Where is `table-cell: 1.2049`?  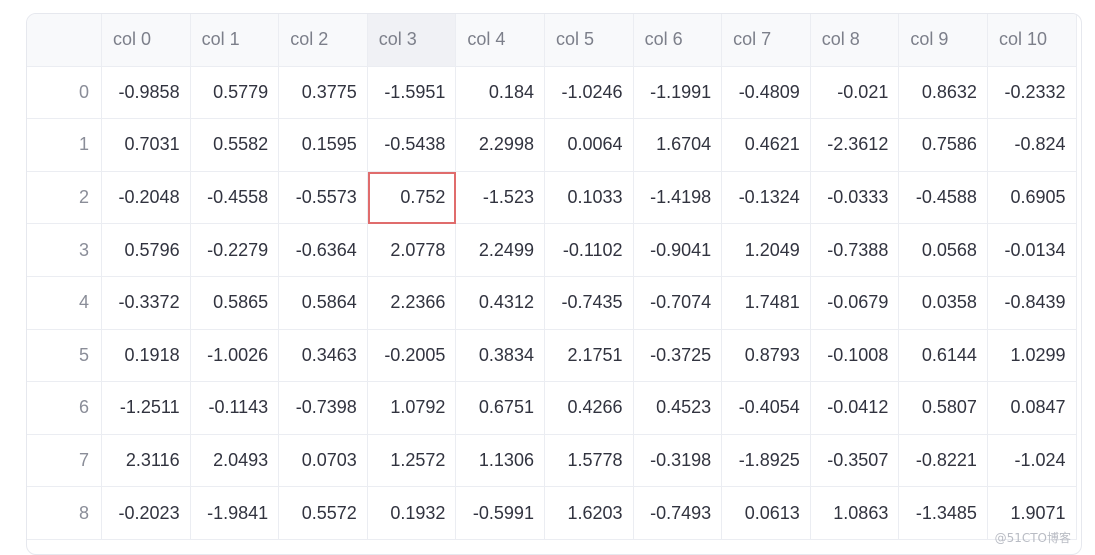
table-cell: 1.2049 is located at coordinates (766, 250).